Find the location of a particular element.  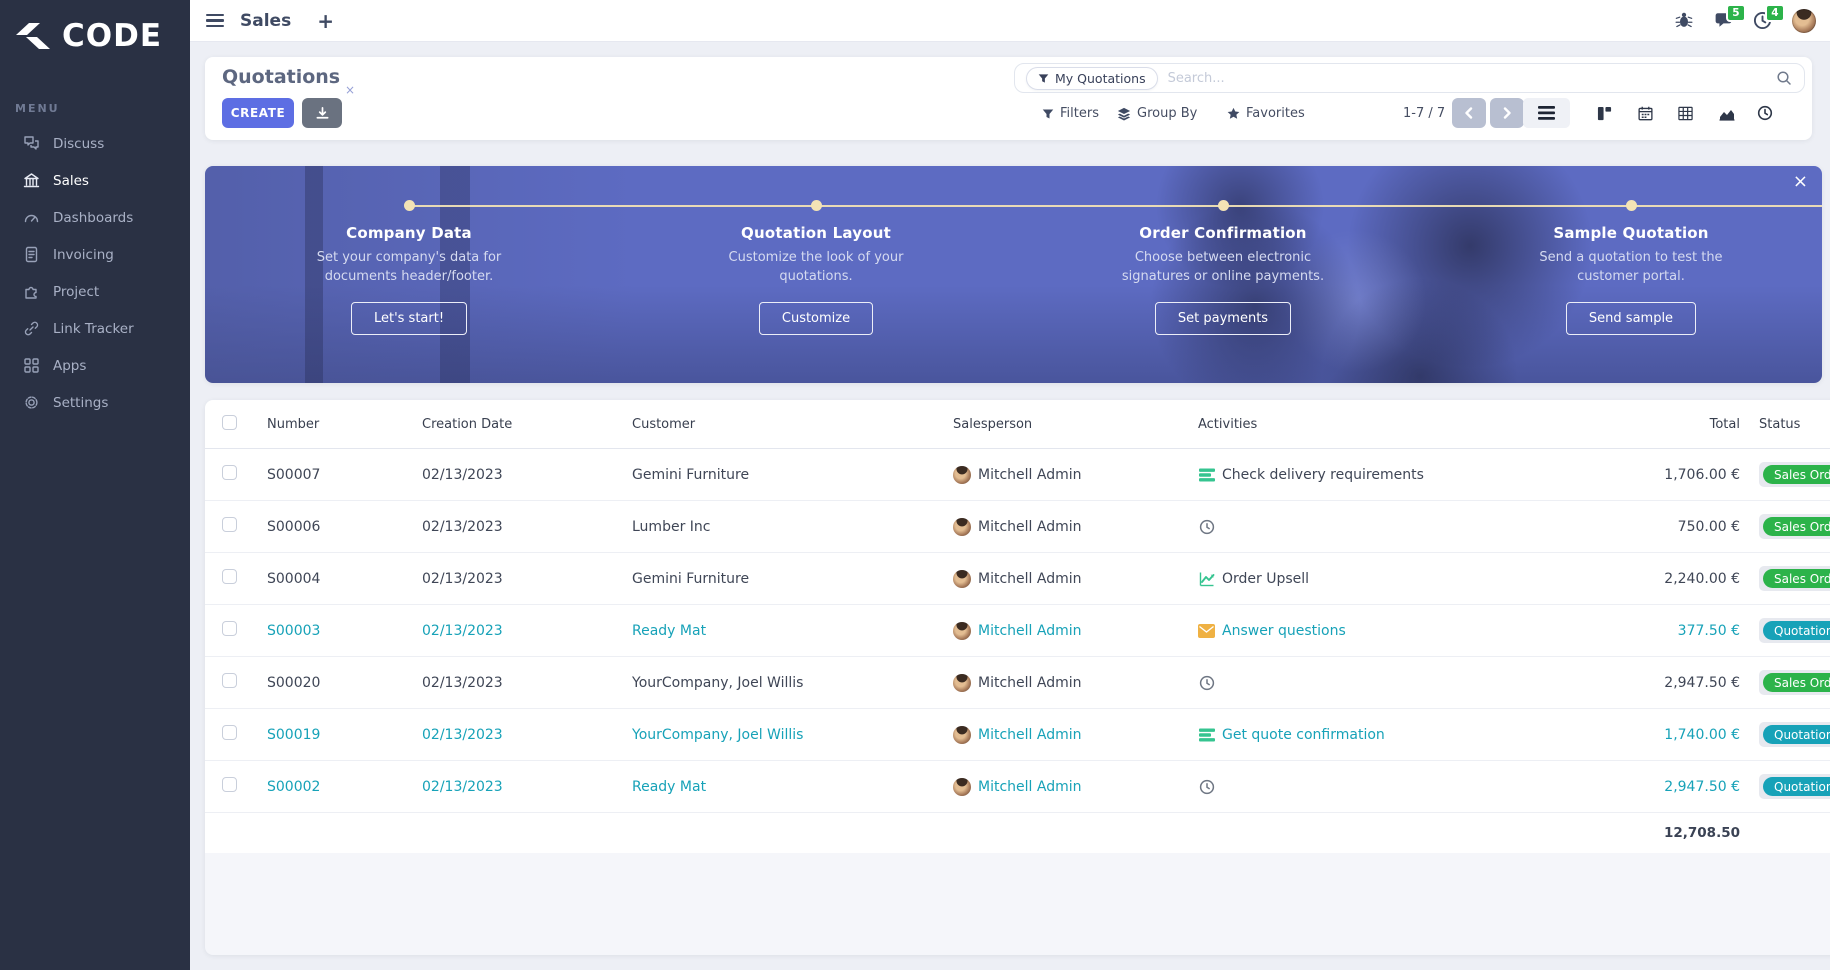

search-input is located at coordinates (1471, 78).